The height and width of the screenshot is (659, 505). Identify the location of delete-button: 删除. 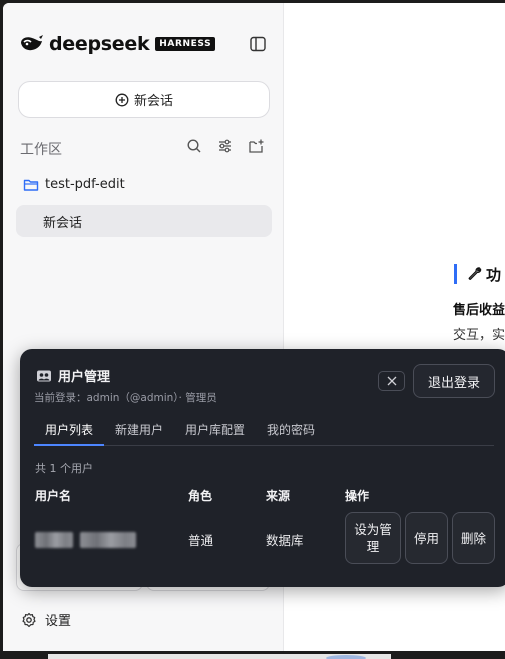
(473, 538).